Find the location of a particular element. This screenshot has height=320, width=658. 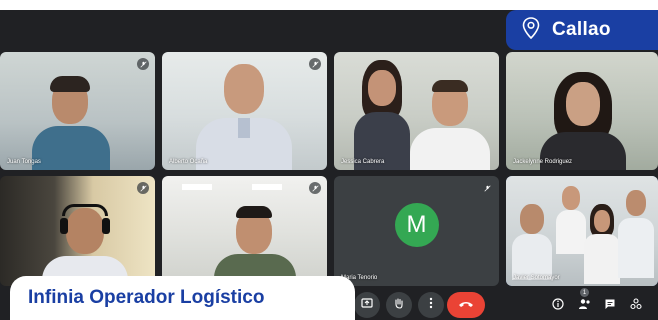

participant-name: Jackelynne Rodriguez is located at coordinates (543, 162).